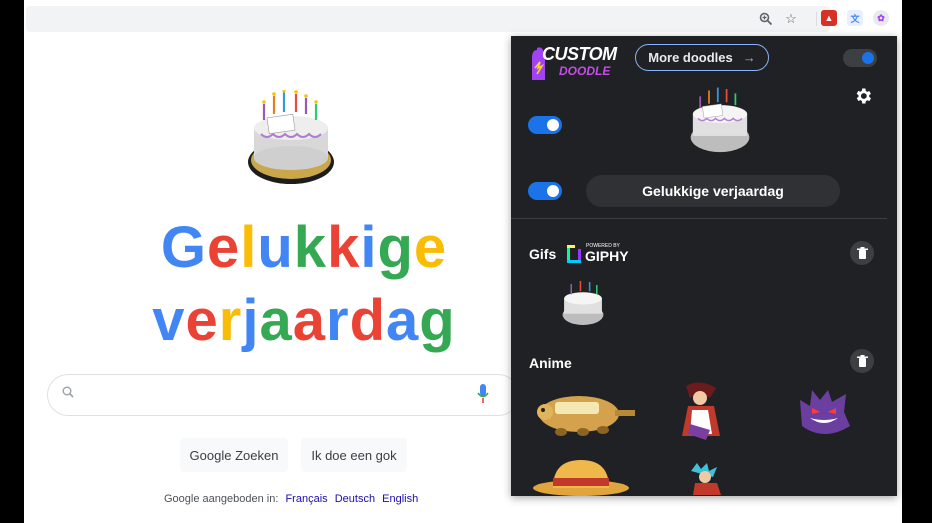 Image resolution: width=932 pixels, height=523 pixels. I want to click on anime-gengar-sticker, so click(824, 412).